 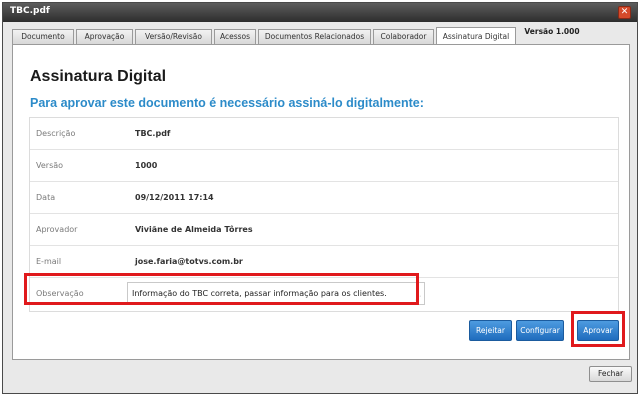 I want to click on approve-highlight, so click(x=598, y=329).